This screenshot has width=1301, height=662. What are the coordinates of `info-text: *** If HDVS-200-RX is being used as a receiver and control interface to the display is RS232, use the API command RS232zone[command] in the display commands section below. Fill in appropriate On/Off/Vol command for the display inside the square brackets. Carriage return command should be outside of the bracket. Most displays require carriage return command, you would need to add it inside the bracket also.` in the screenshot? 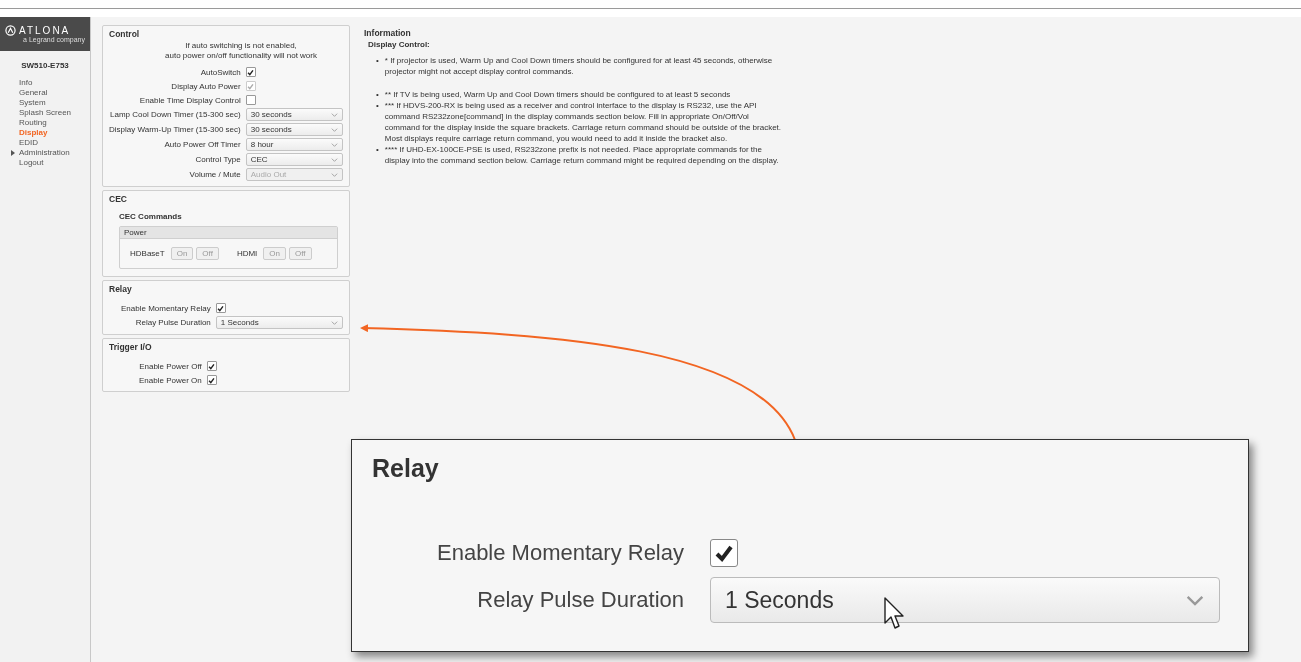 It's located at (583, 122).